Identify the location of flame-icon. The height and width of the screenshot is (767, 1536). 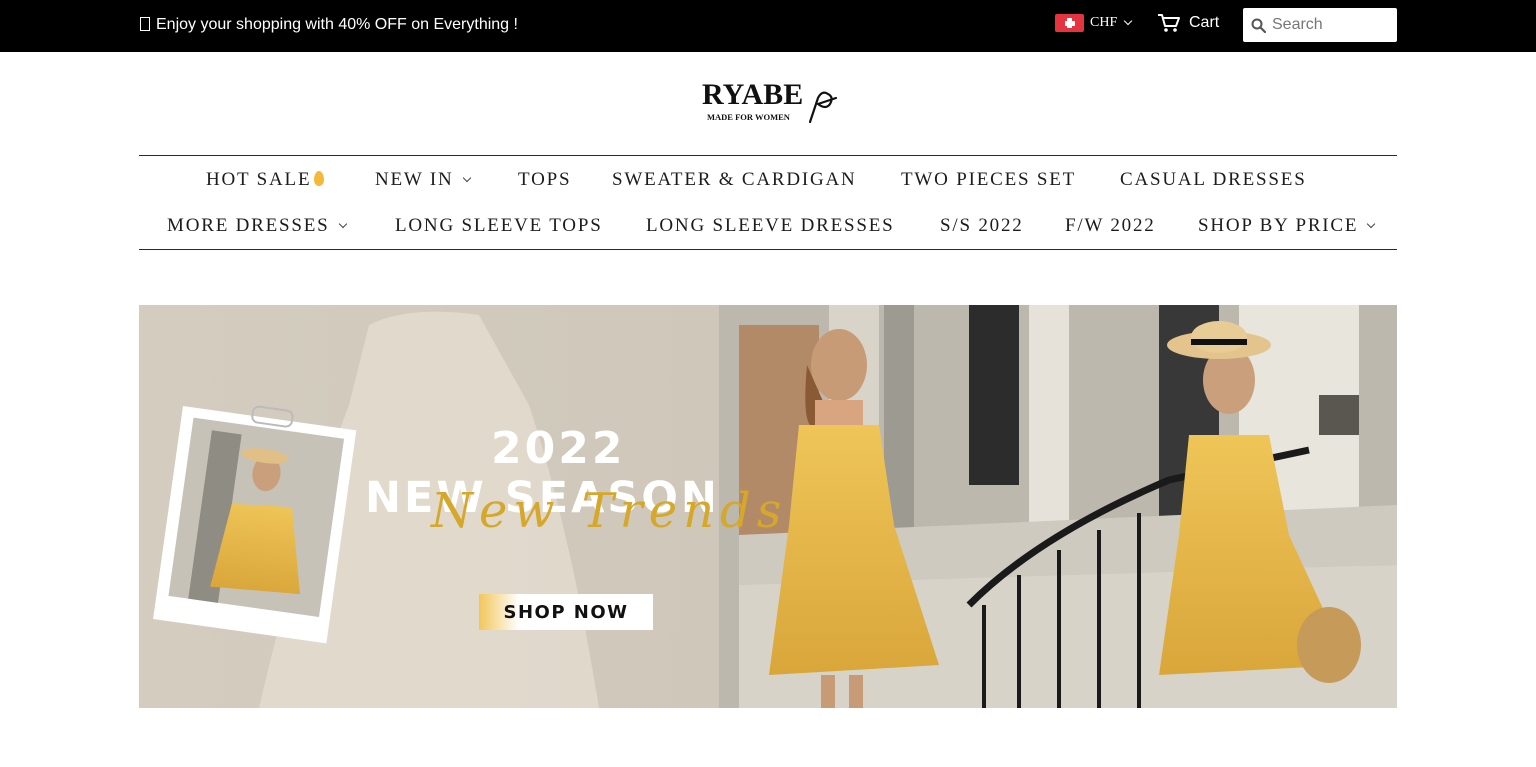
(319, 178).